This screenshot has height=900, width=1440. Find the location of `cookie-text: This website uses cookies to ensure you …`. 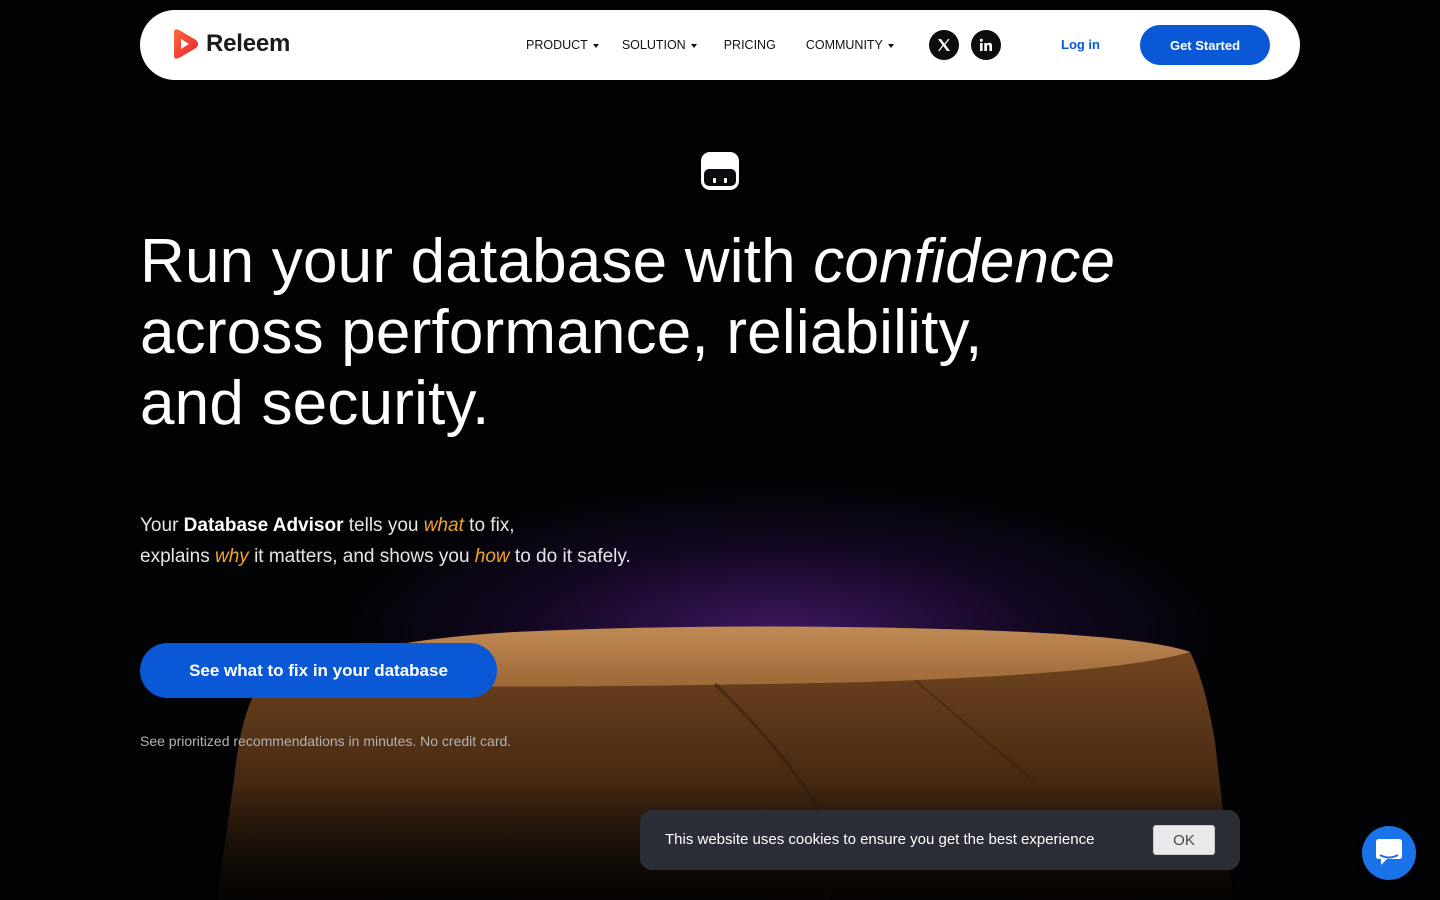

cookie-text: This website uses cookies to ensure you … is located at coordinates (880, 839).